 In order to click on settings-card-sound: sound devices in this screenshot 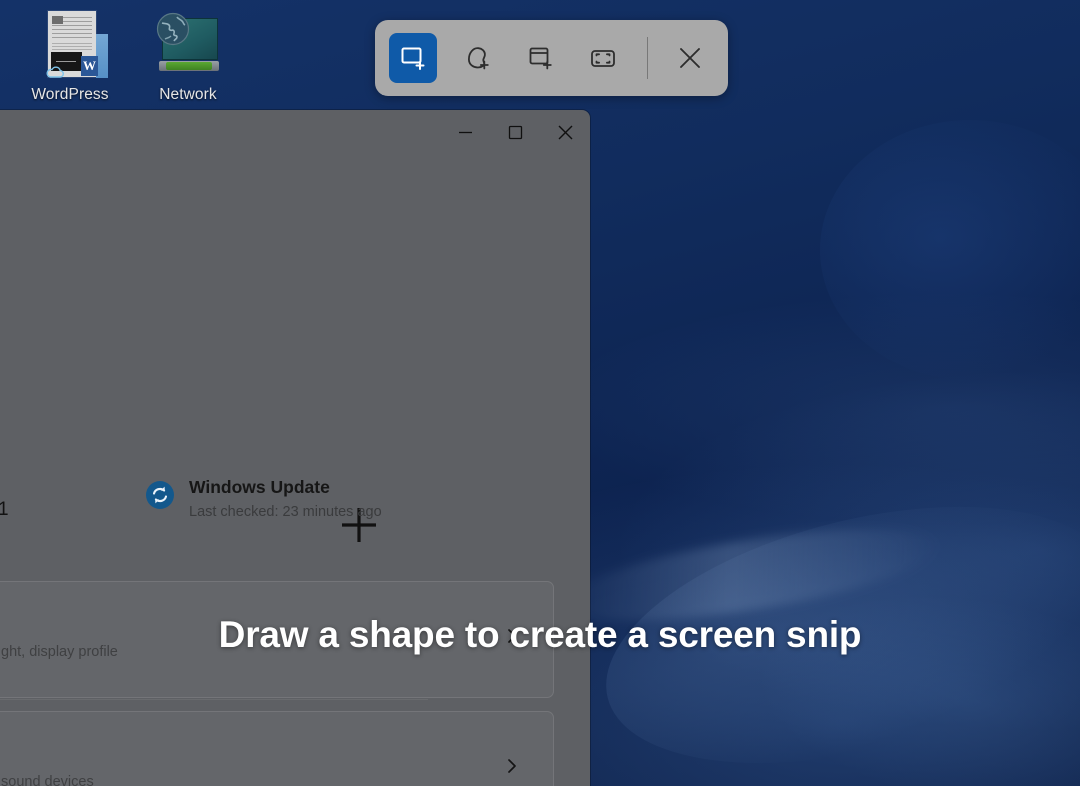, I will do `click(277, 748)`.